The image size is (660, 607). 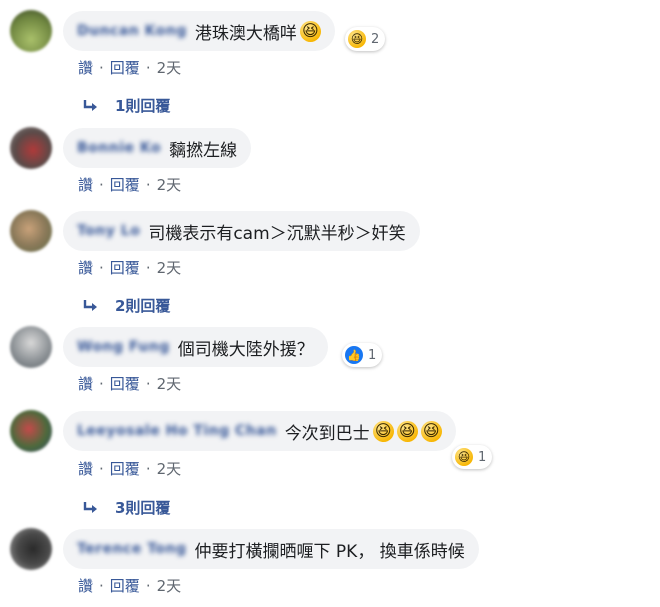 What do you see at coordinates (327, 433) in the screenshot?
I see `comment-text: 今次到巴士` at bounding box center [327, 433].